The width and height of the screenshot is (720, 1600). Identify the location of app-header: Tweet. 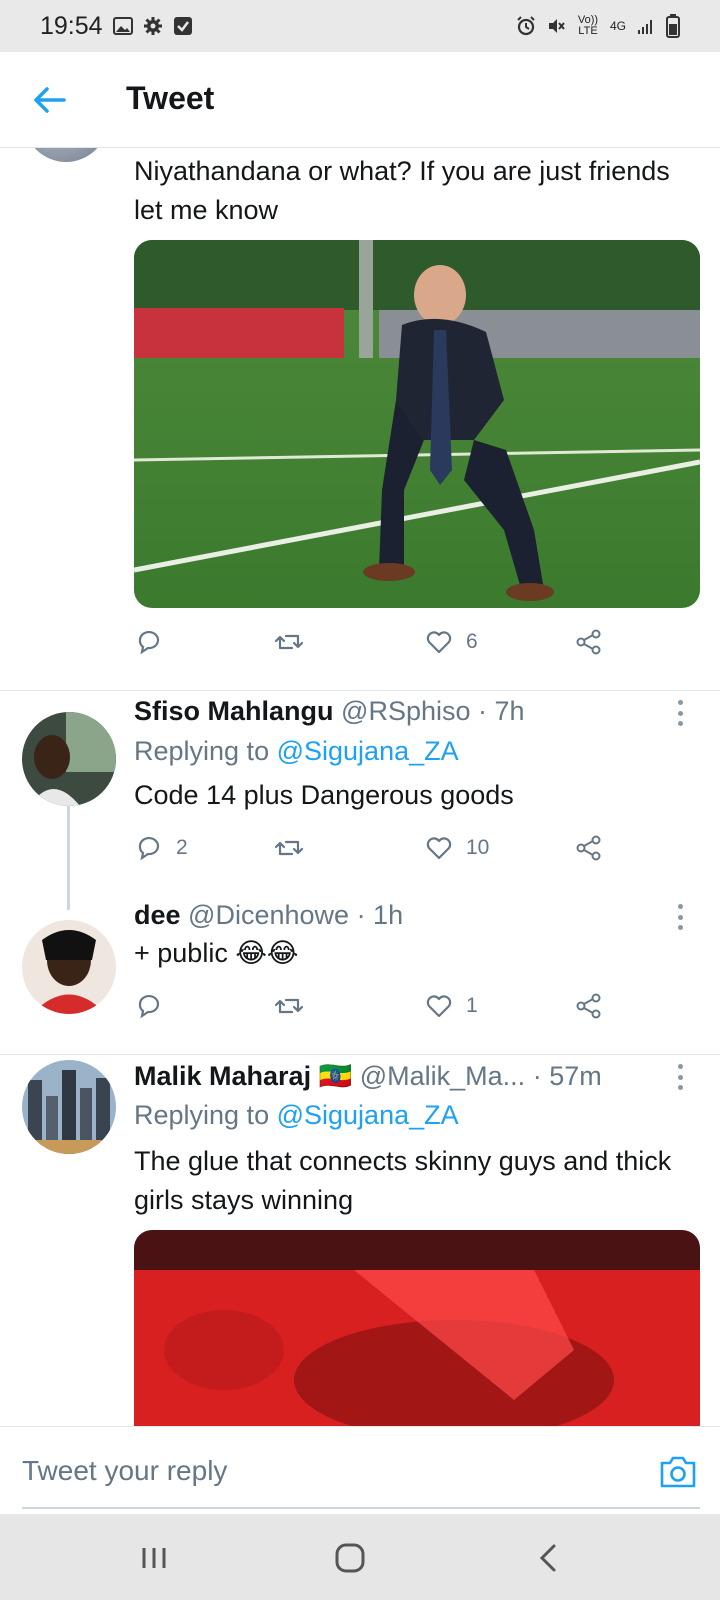
(360, 100).